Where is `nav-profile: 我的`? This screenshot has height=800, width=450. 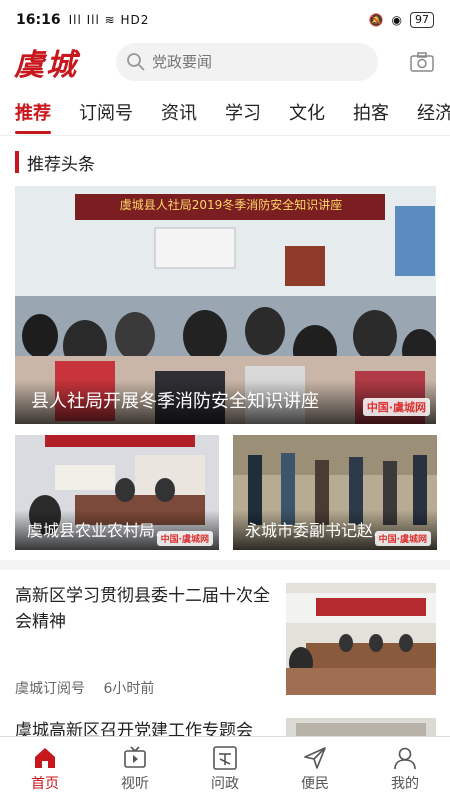
nav-profile: 我的 is located at coordinates (405, 768).